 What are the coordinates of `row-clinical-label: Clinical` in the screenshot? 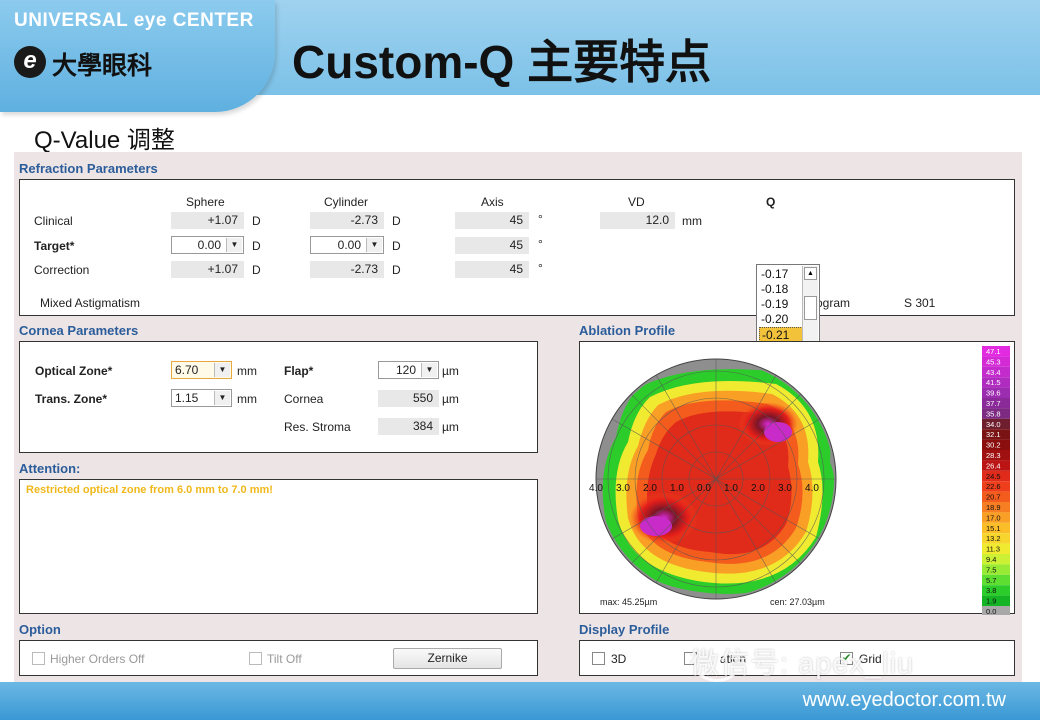 It's located at (53, 221).